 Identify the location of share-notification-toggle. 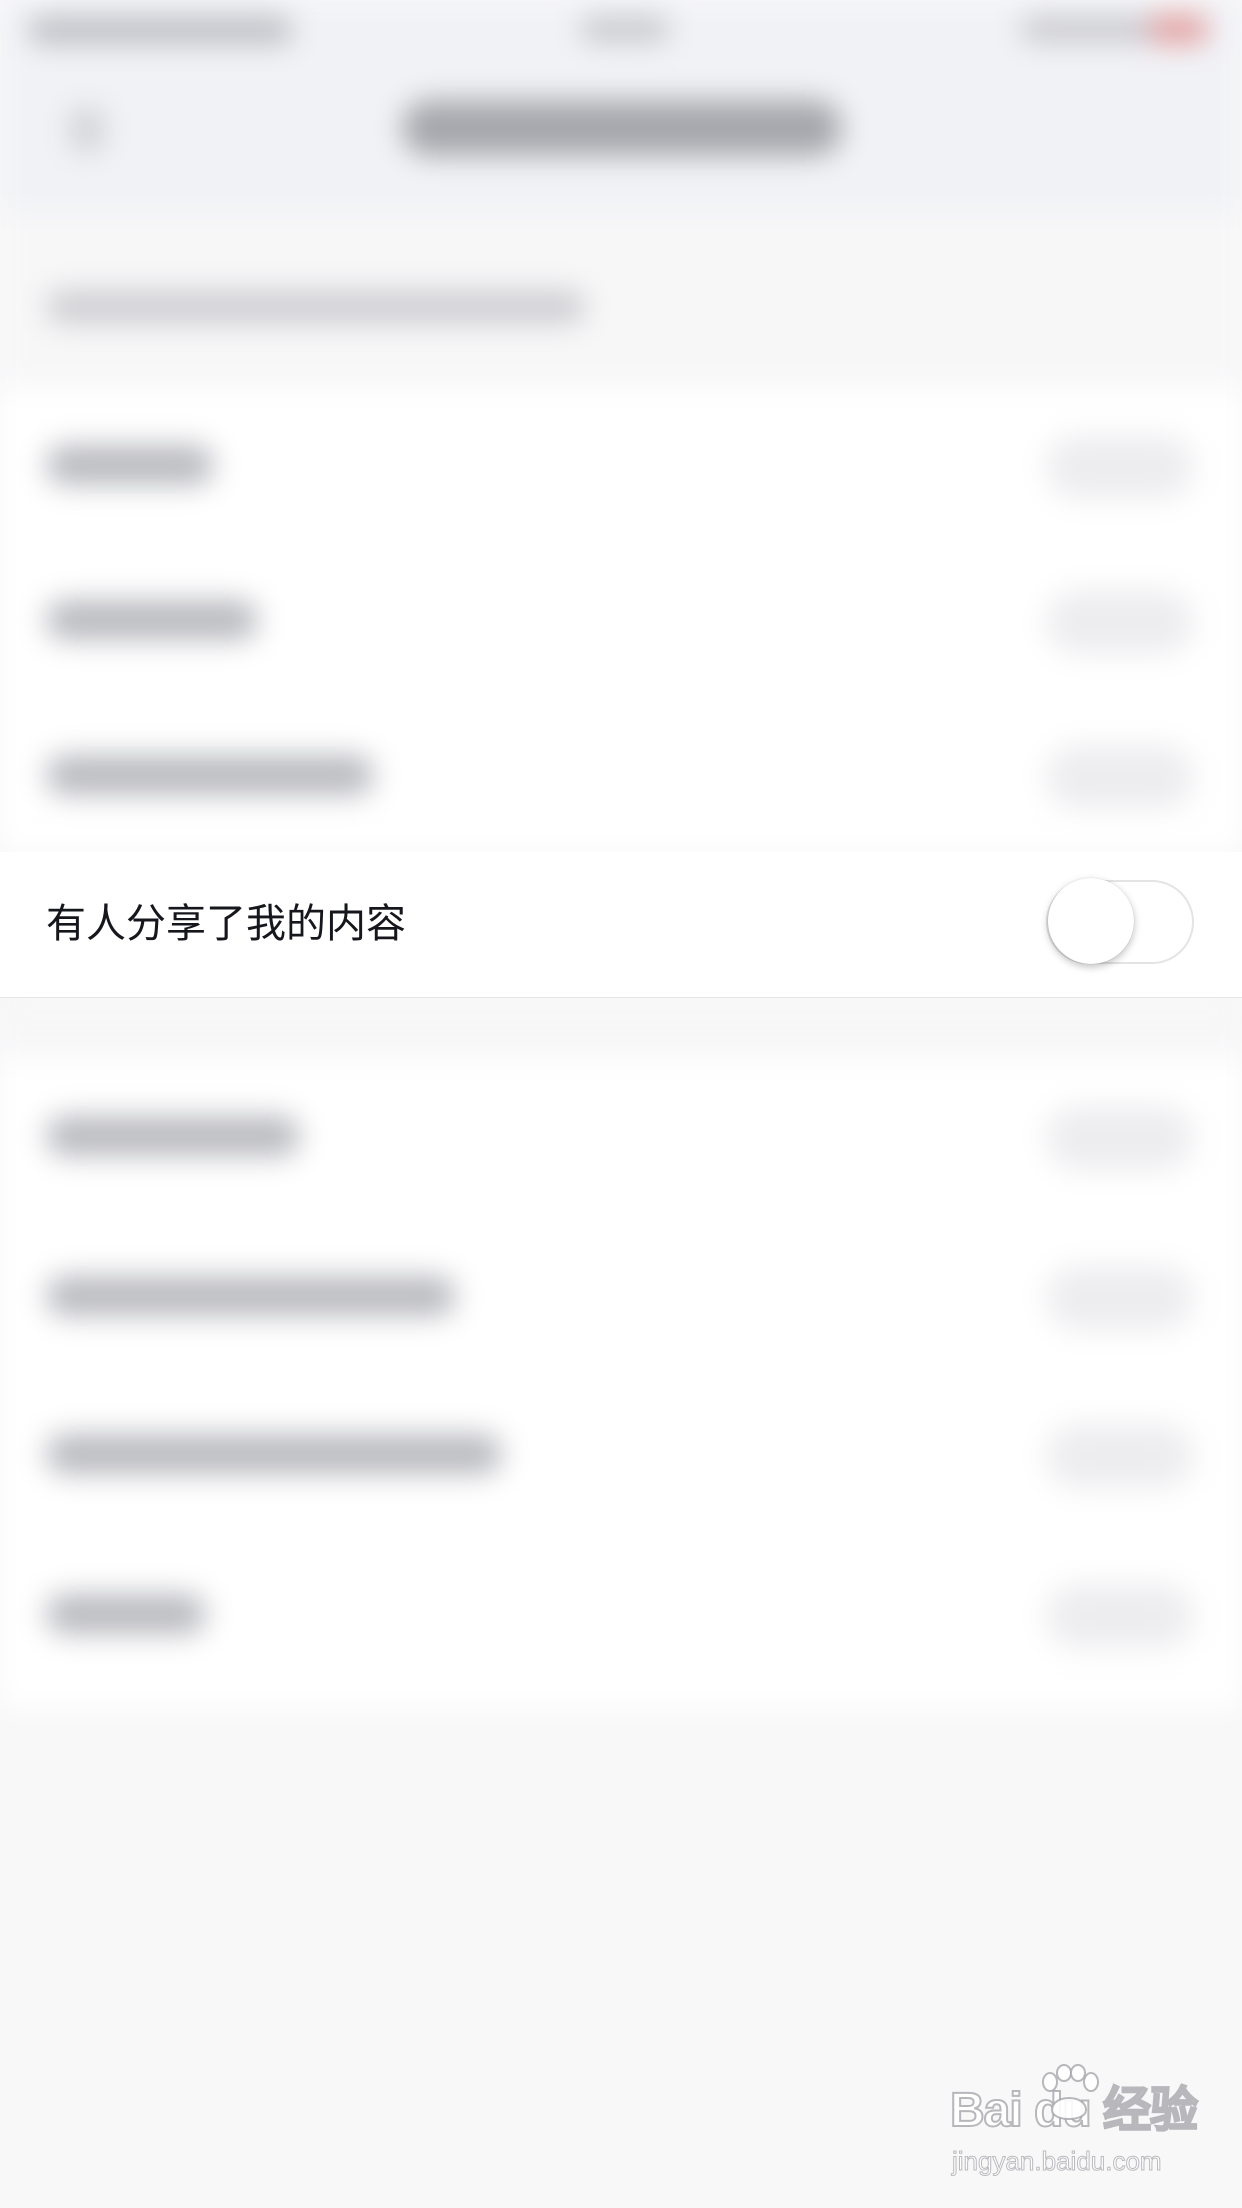
(1121, 922).